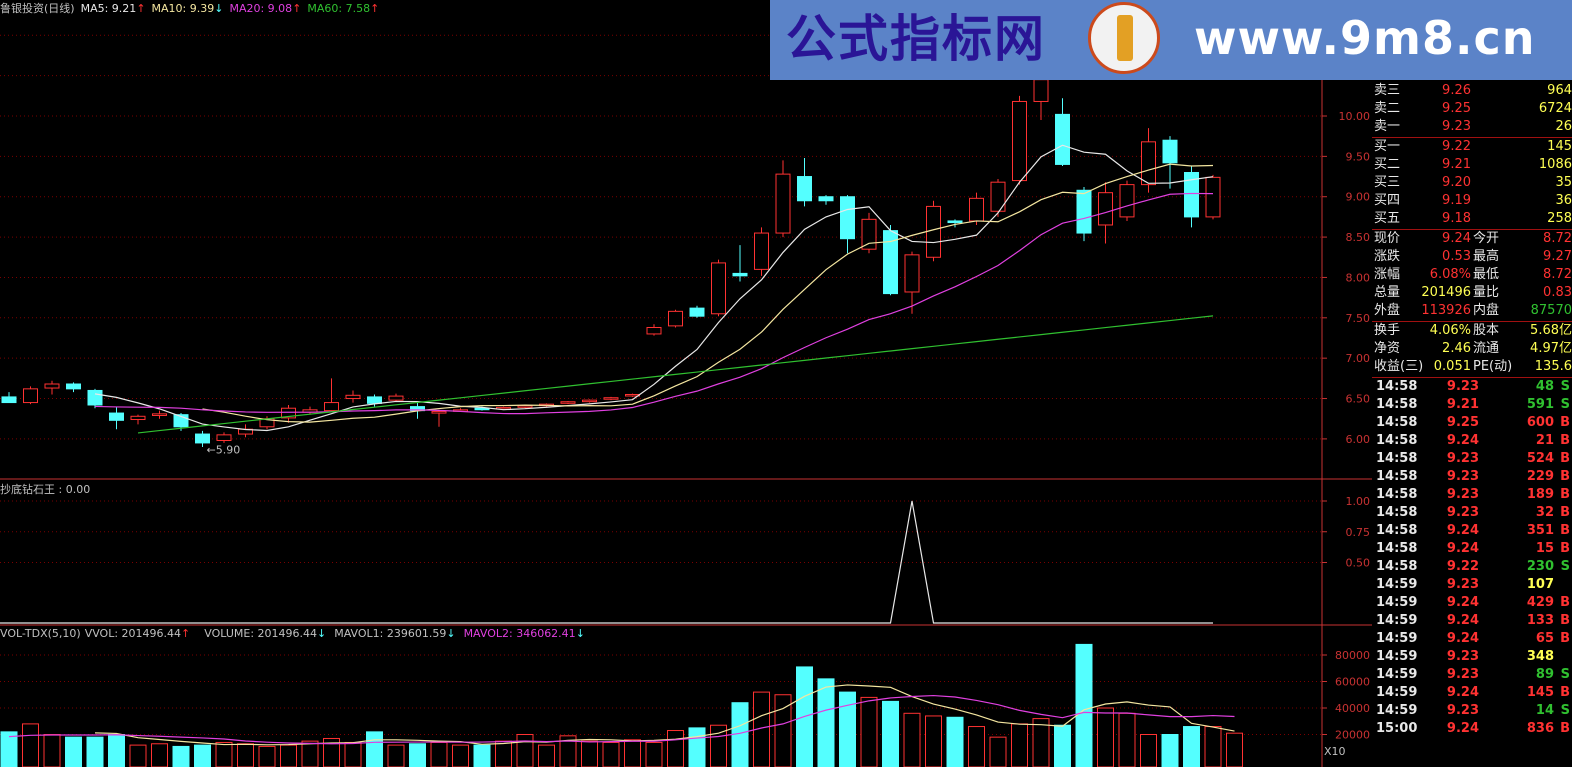  Describe the element at coordinates (1486, 292) in the screenshot. I see `stat-label: 量比` at that location.